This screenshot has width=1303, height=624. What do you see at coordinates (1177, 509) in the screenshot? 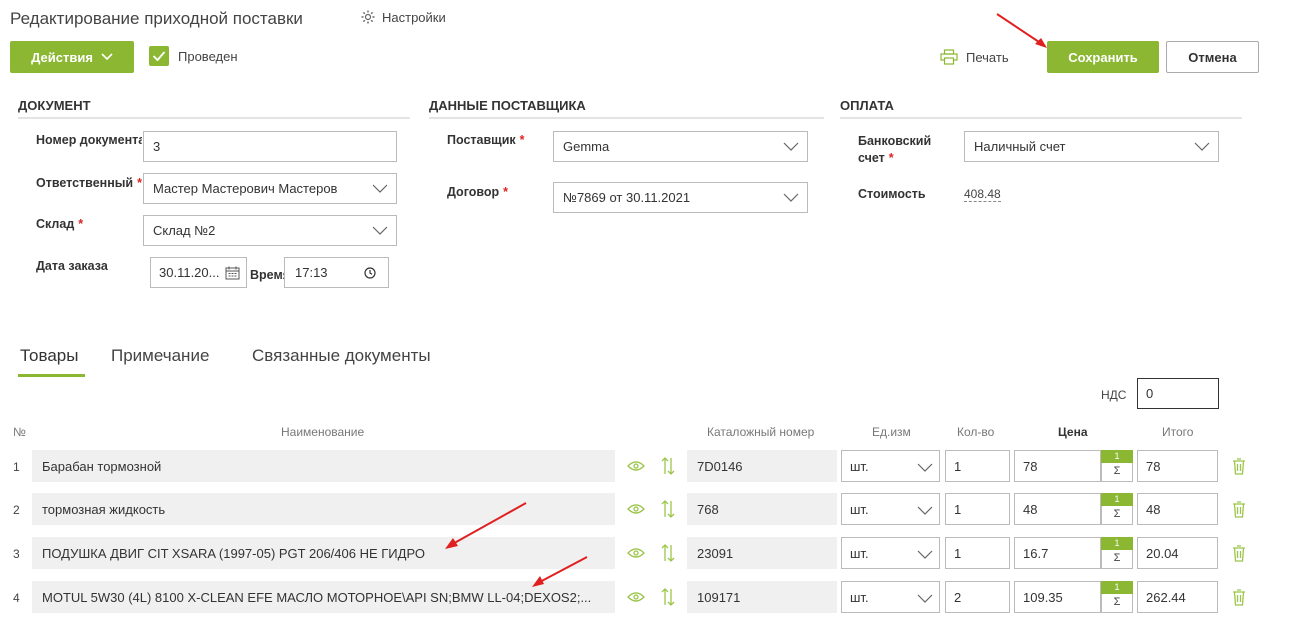
I see `total-input: 48` at bounding box center [1177, 509].